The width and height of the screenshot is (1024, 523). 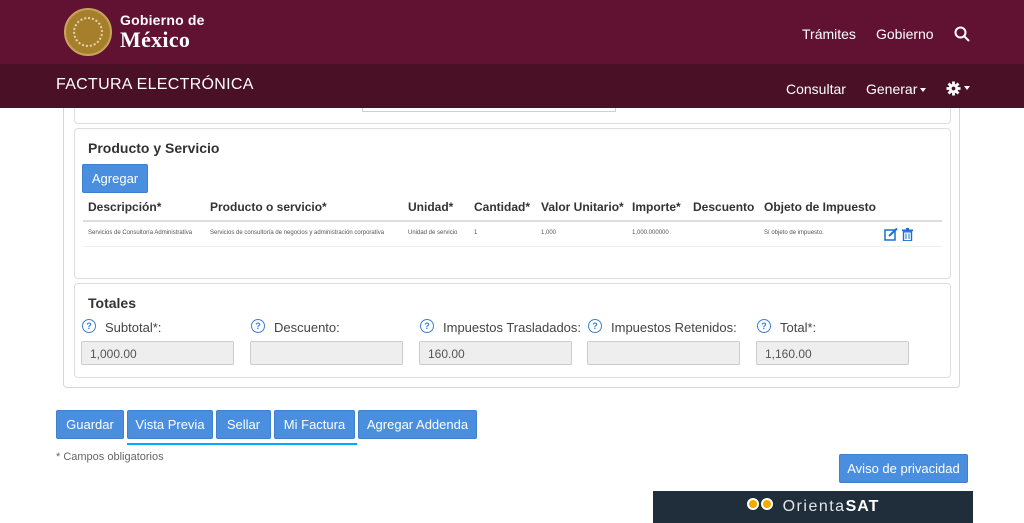 What do you see at coordinates (512, 32) in the screenshot?
I see `government-header: Gobierno de México Trámites Gobierno` at bounding box center [512, 32].